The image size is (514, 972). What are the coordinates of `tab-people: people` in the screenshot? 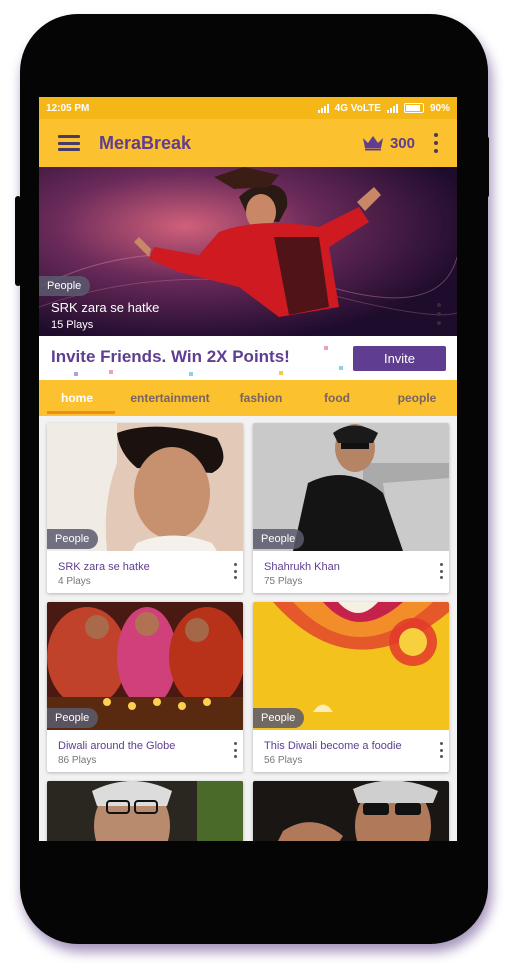 It's located at (417, 398).